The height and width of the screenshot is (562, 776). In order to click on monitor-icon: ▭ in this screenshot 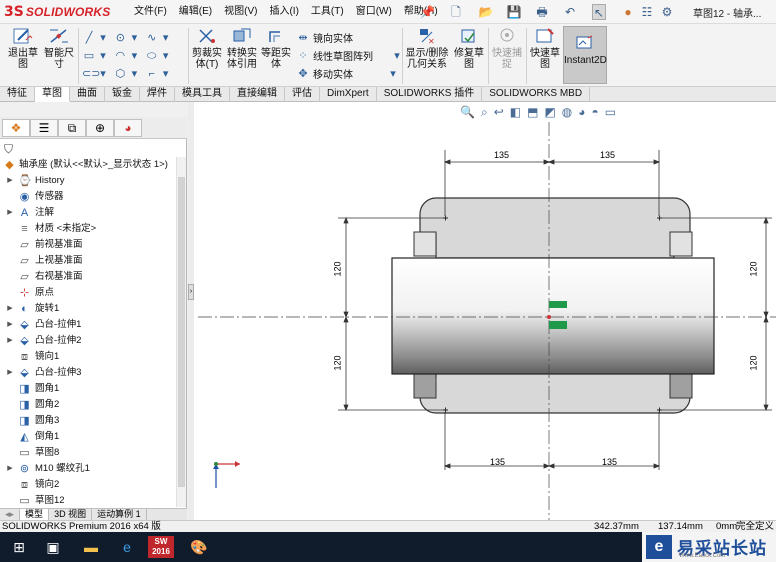, I will do `click(610, 114)`.